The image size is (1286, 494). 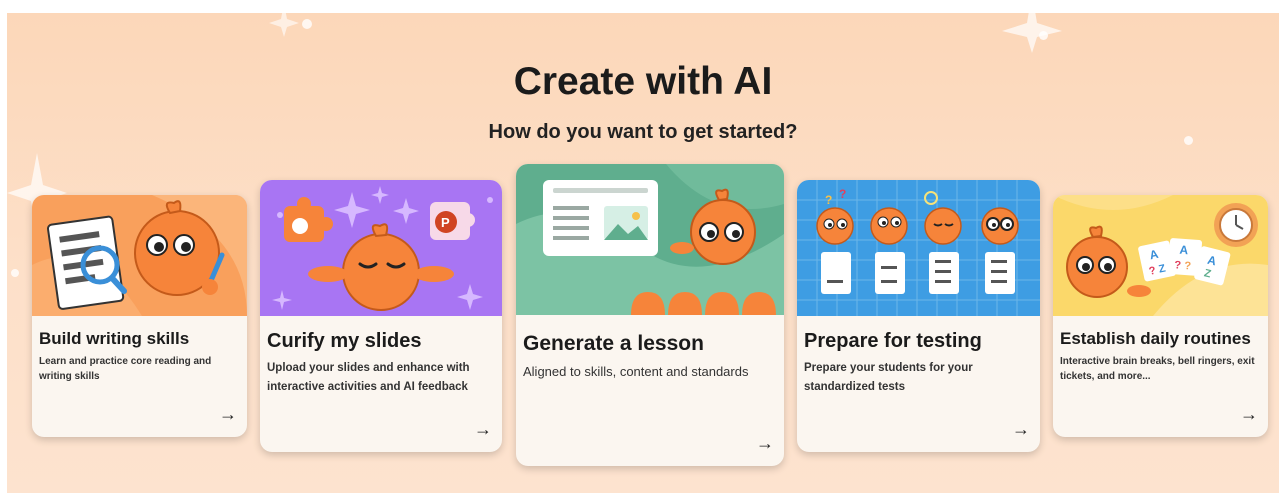 What do you see at coordinates (643, 81) in the screenshot?
I see `page-title: Create with AI` at bounding box center [643, 81].